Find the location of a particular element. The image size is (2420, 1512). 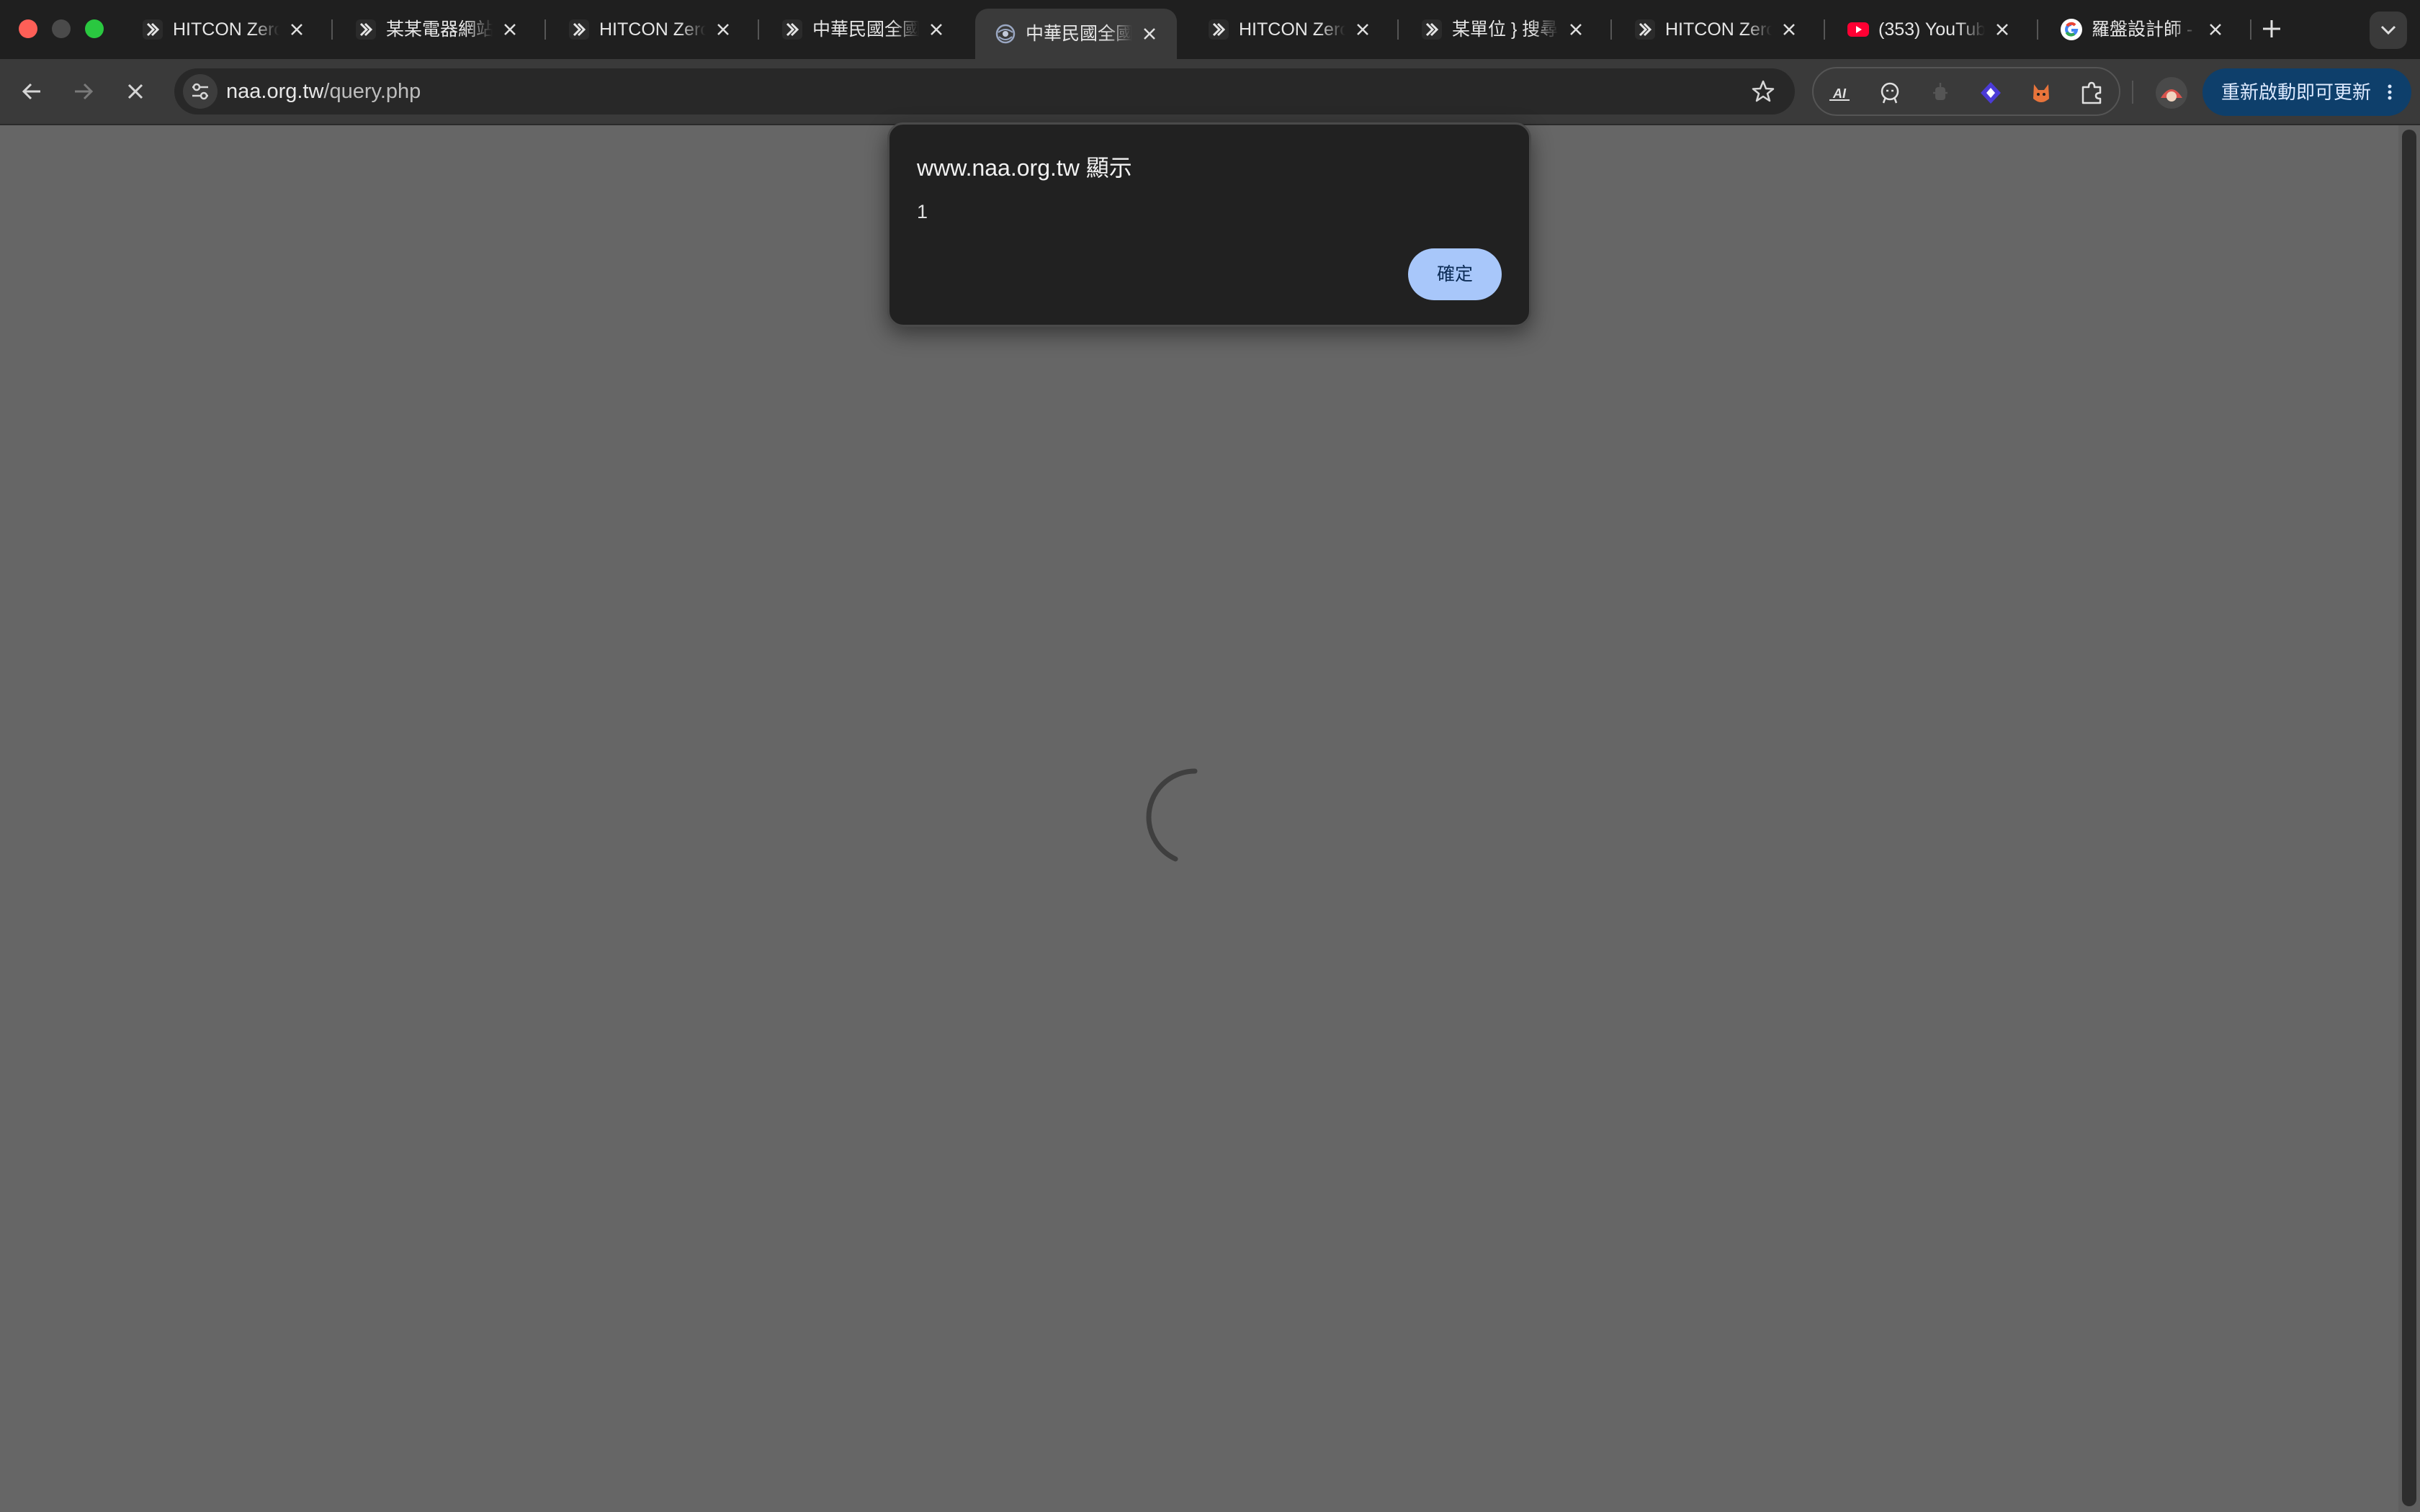

url-text: naa.org.tw/query.php is located at coordinates (323, 91).